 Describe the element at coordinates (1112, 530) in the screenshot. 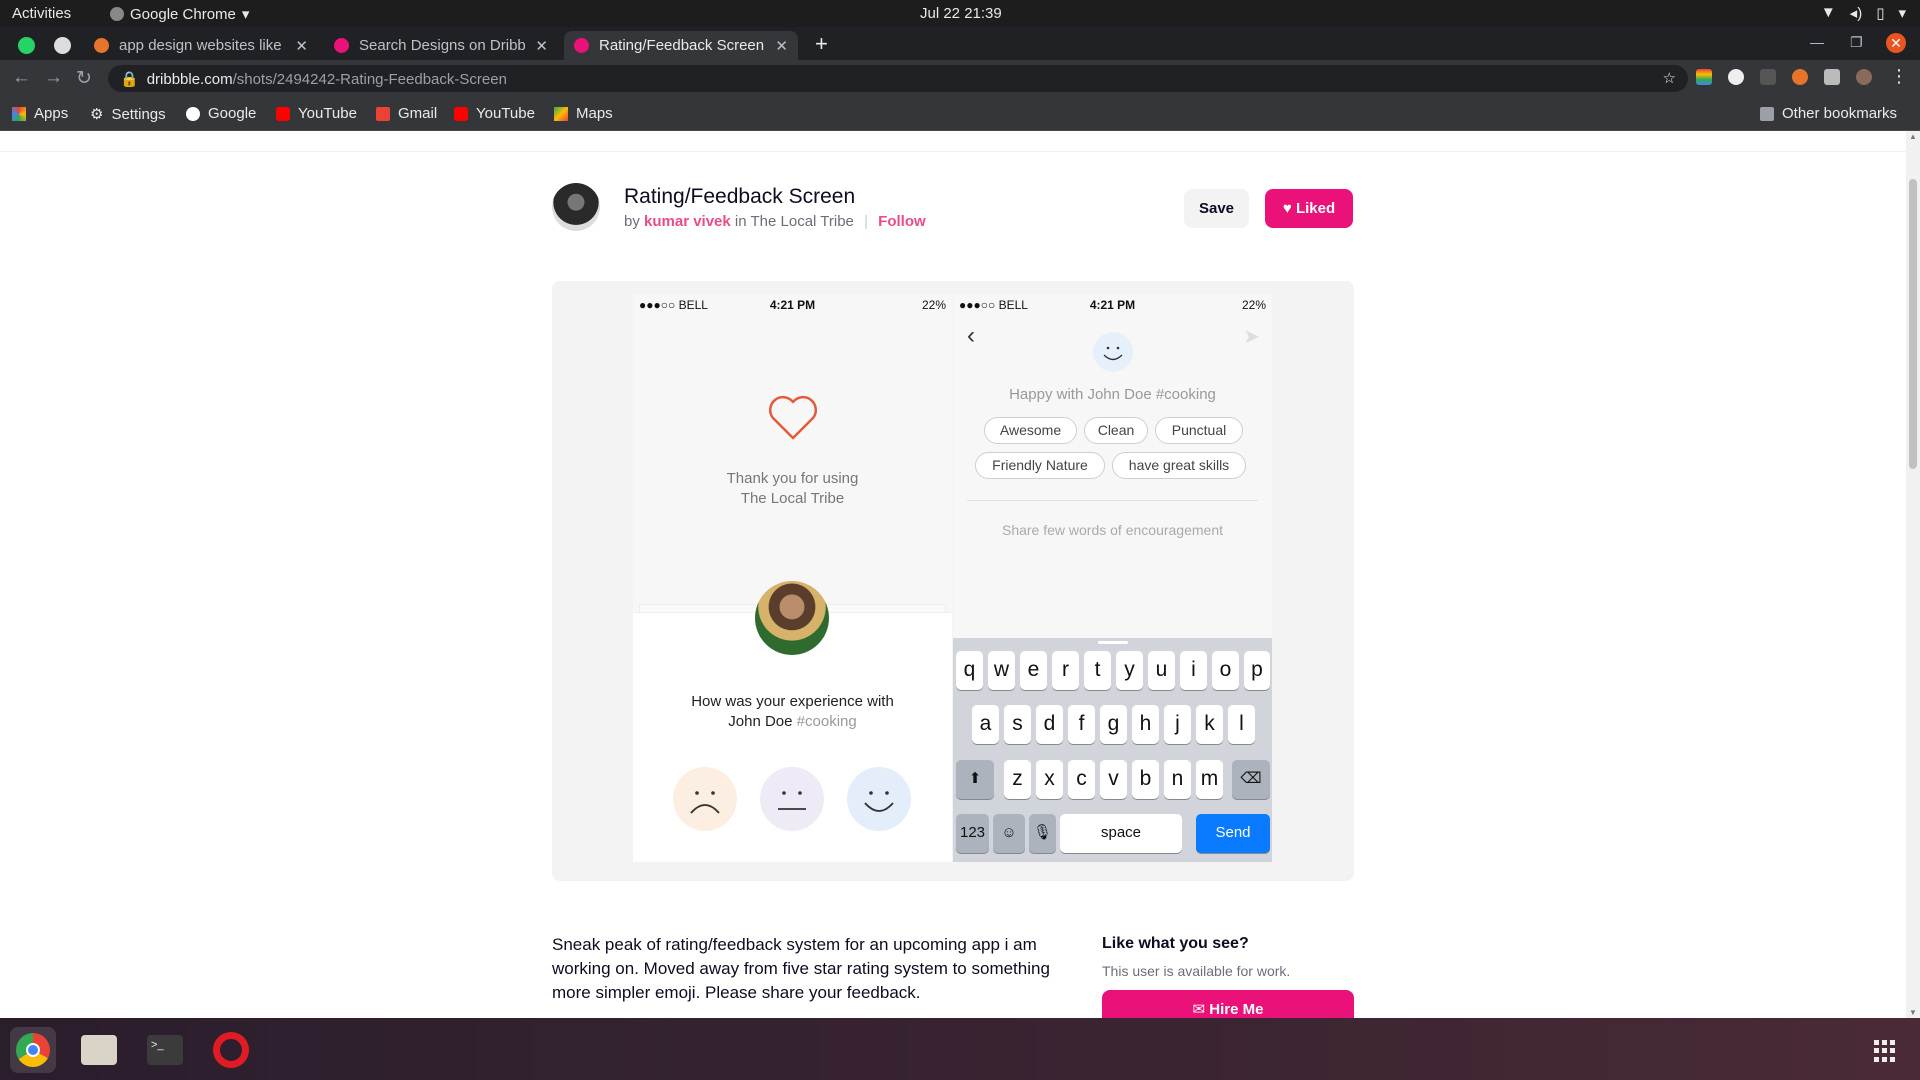

I see `encouragement-placeholder: Share few words of encouragement` at that location.